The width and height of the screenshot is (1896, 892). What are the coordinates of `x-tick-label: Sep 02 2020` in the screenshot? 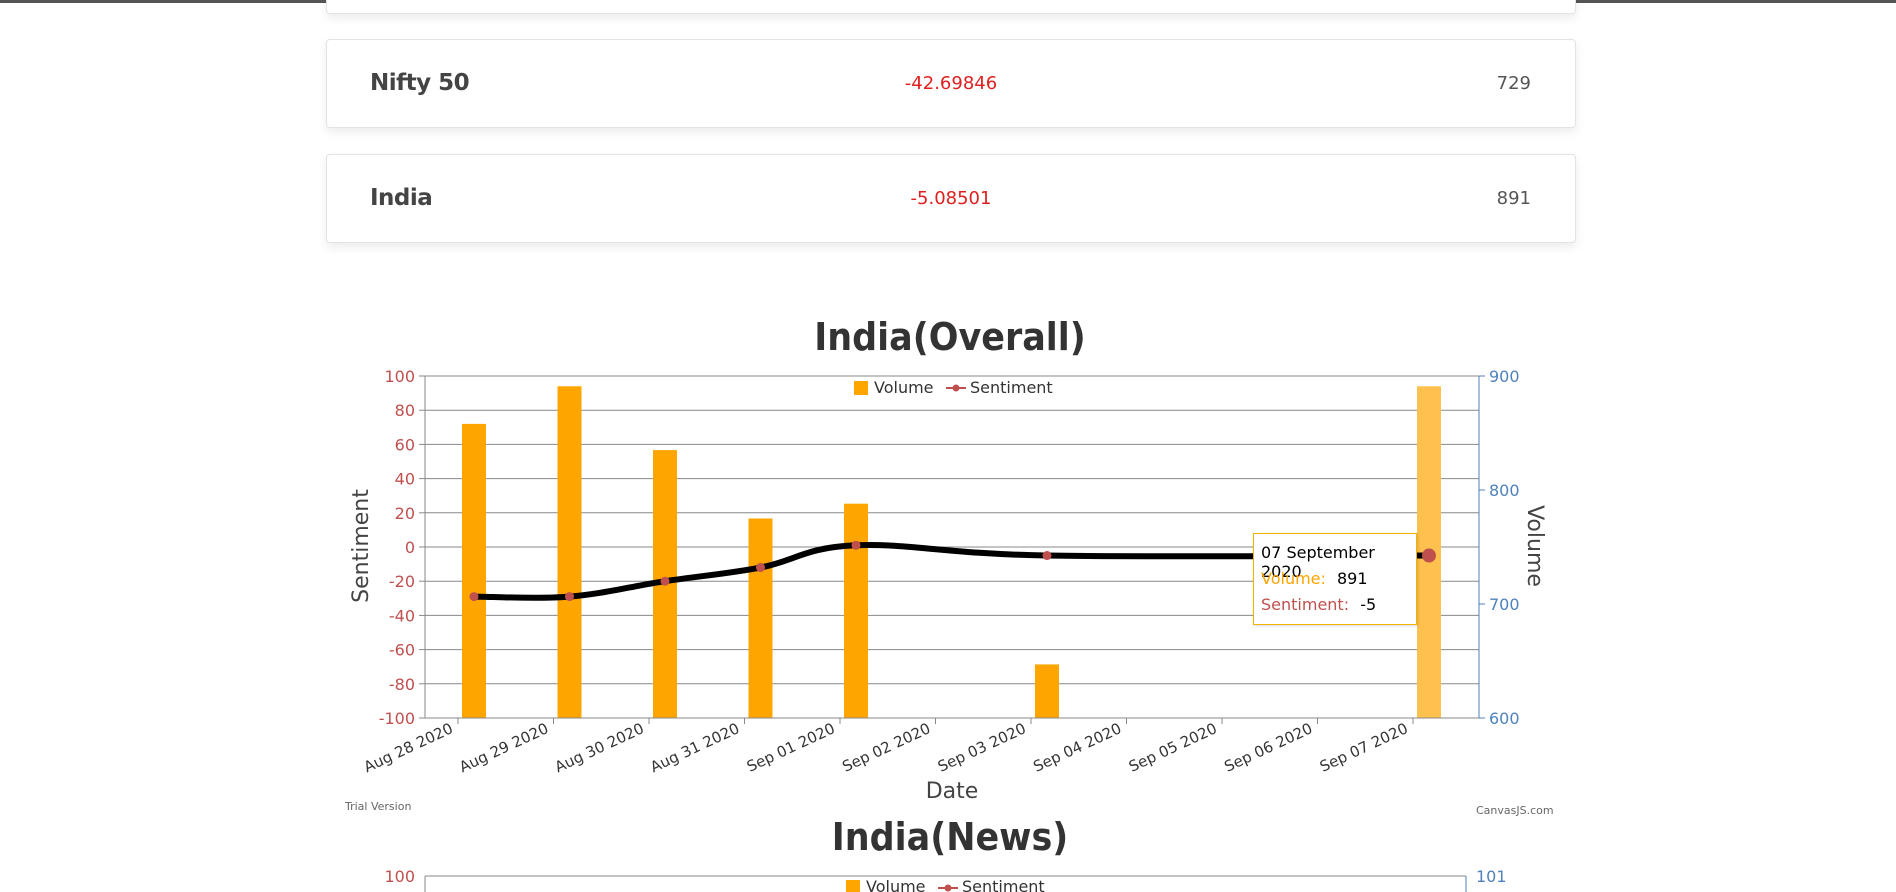 It's located at (886, 747).